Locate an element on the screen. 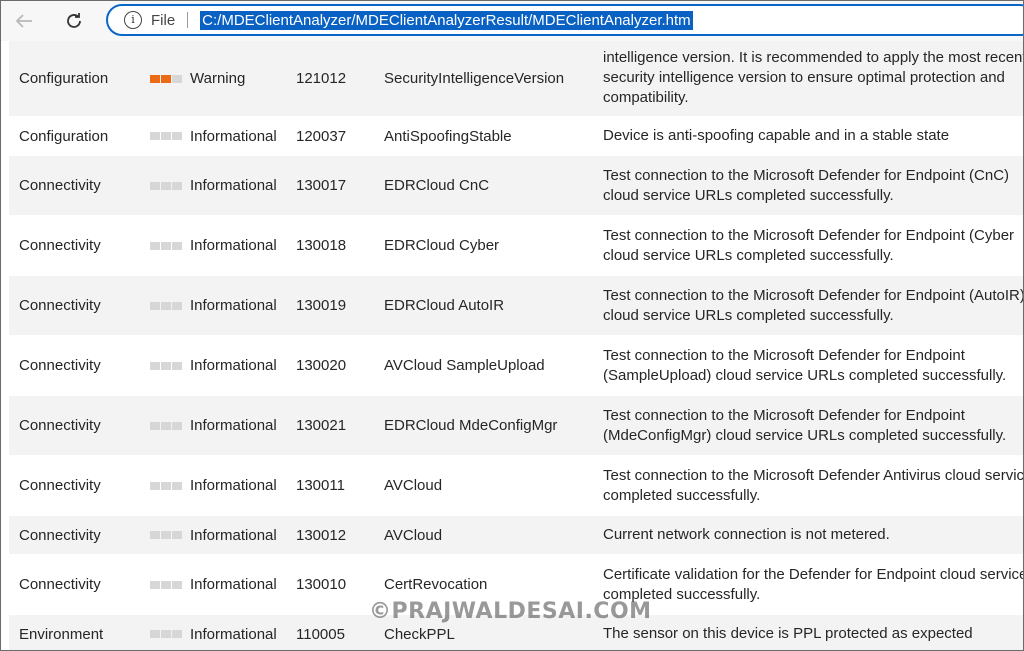 This screenshot has height=651, width=1024. test-name-cell: SecurityIntelligenceVersion is located at coordinates (474, 78).